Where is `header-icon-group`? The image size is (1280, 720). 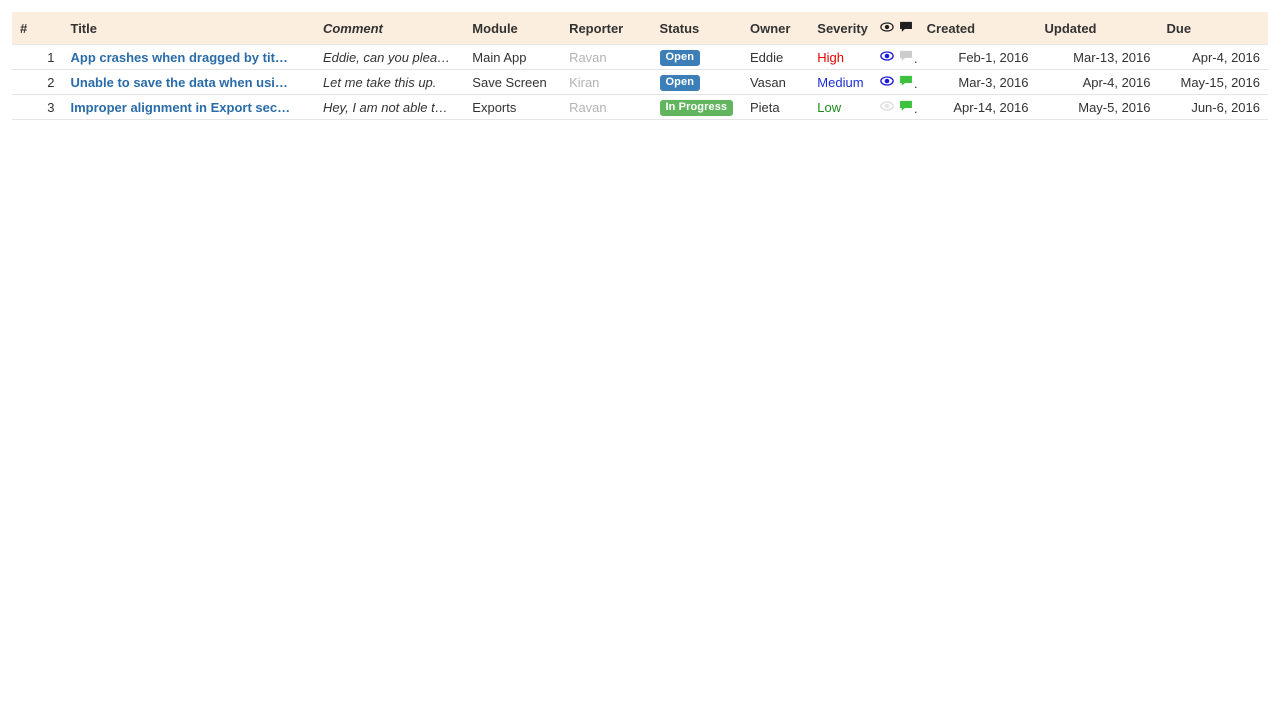
header-icon-group is located at coordinates (896, 27).